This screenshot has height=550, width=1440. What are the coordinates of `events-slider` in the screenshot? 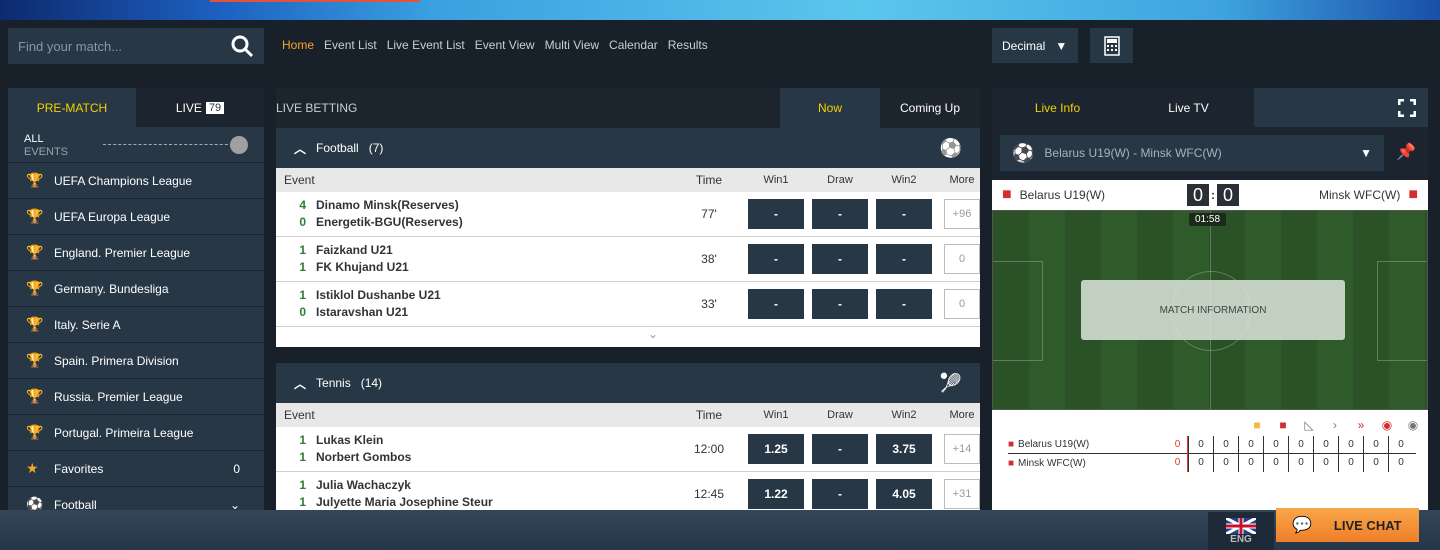 It's located at (170, 144).